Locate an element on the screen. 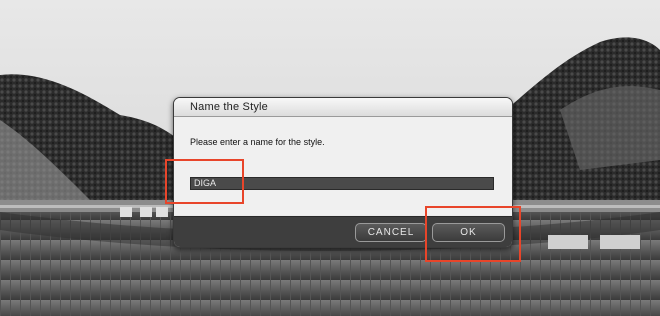  dialog-title: Name the Style is located at coordinates (229, 107).